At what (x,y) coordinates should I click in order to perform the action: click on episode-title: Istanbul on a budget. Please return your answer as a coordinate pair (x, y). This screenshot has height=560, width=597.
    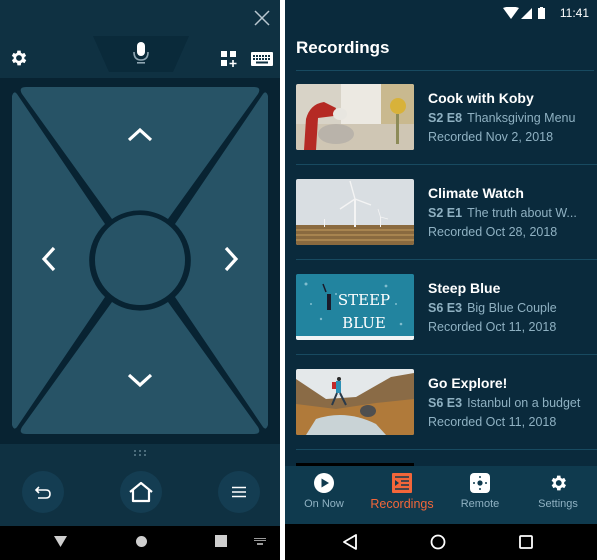
    Looking at the image, I should click on (524, 403).